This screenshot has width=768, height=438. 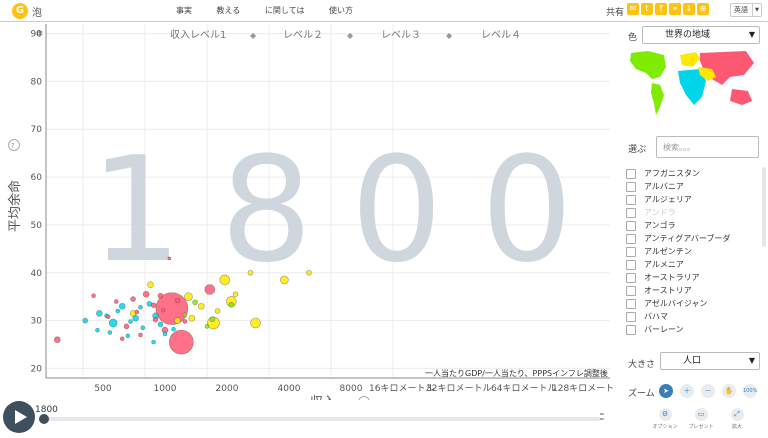 What do you see at coordinates (691, 277) in the screenshot?
I see `list-item: オーストラリア` at bounding box center [691, 277].